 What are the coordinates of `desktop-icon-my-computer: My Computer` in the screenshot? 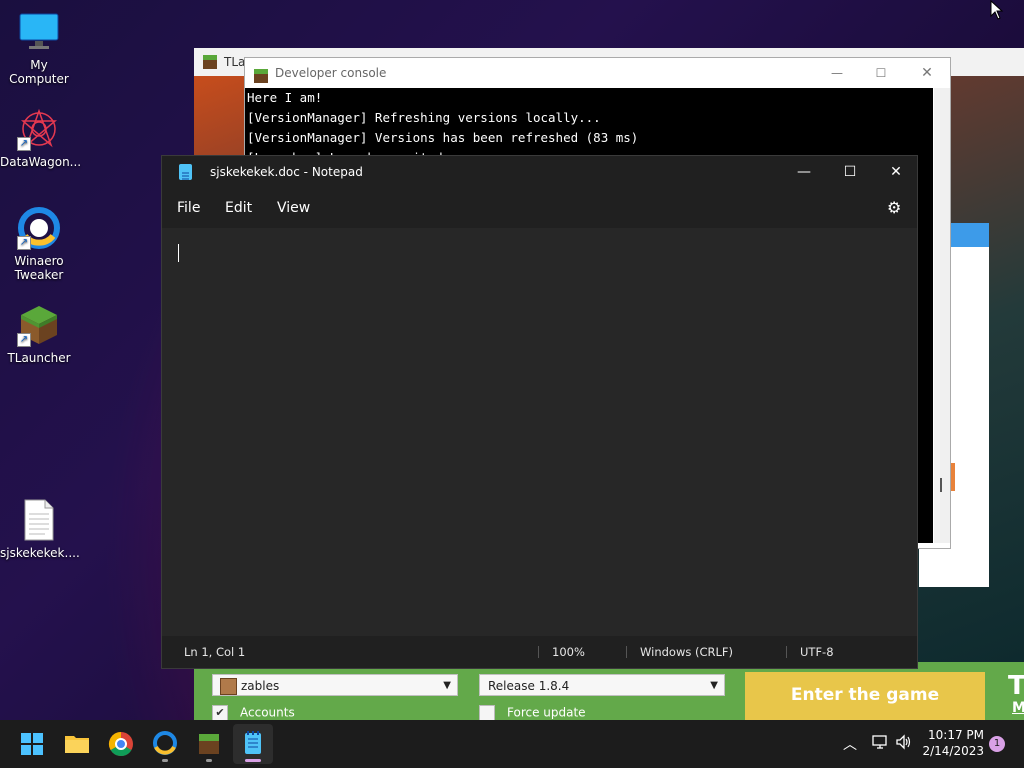 It's located at (39, 48).